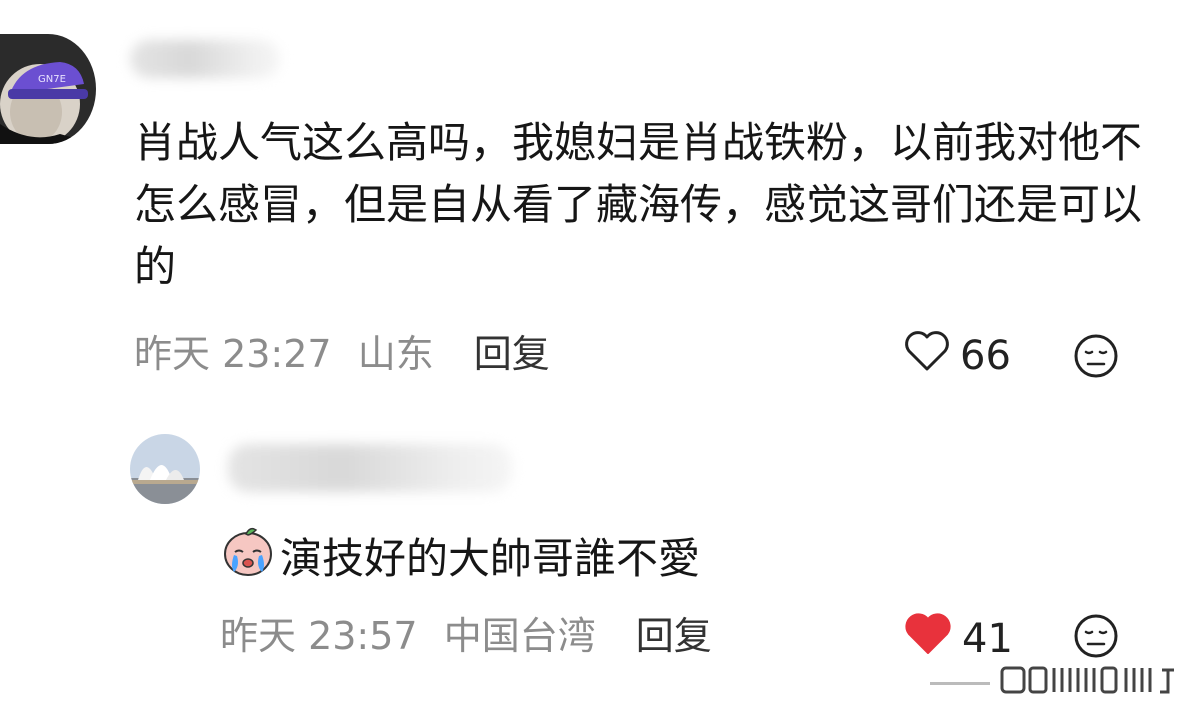 Image resolution: width=1196 pixels, height=710 pixels. I want to click on watermark-logo-icon, so click(1052, 680).